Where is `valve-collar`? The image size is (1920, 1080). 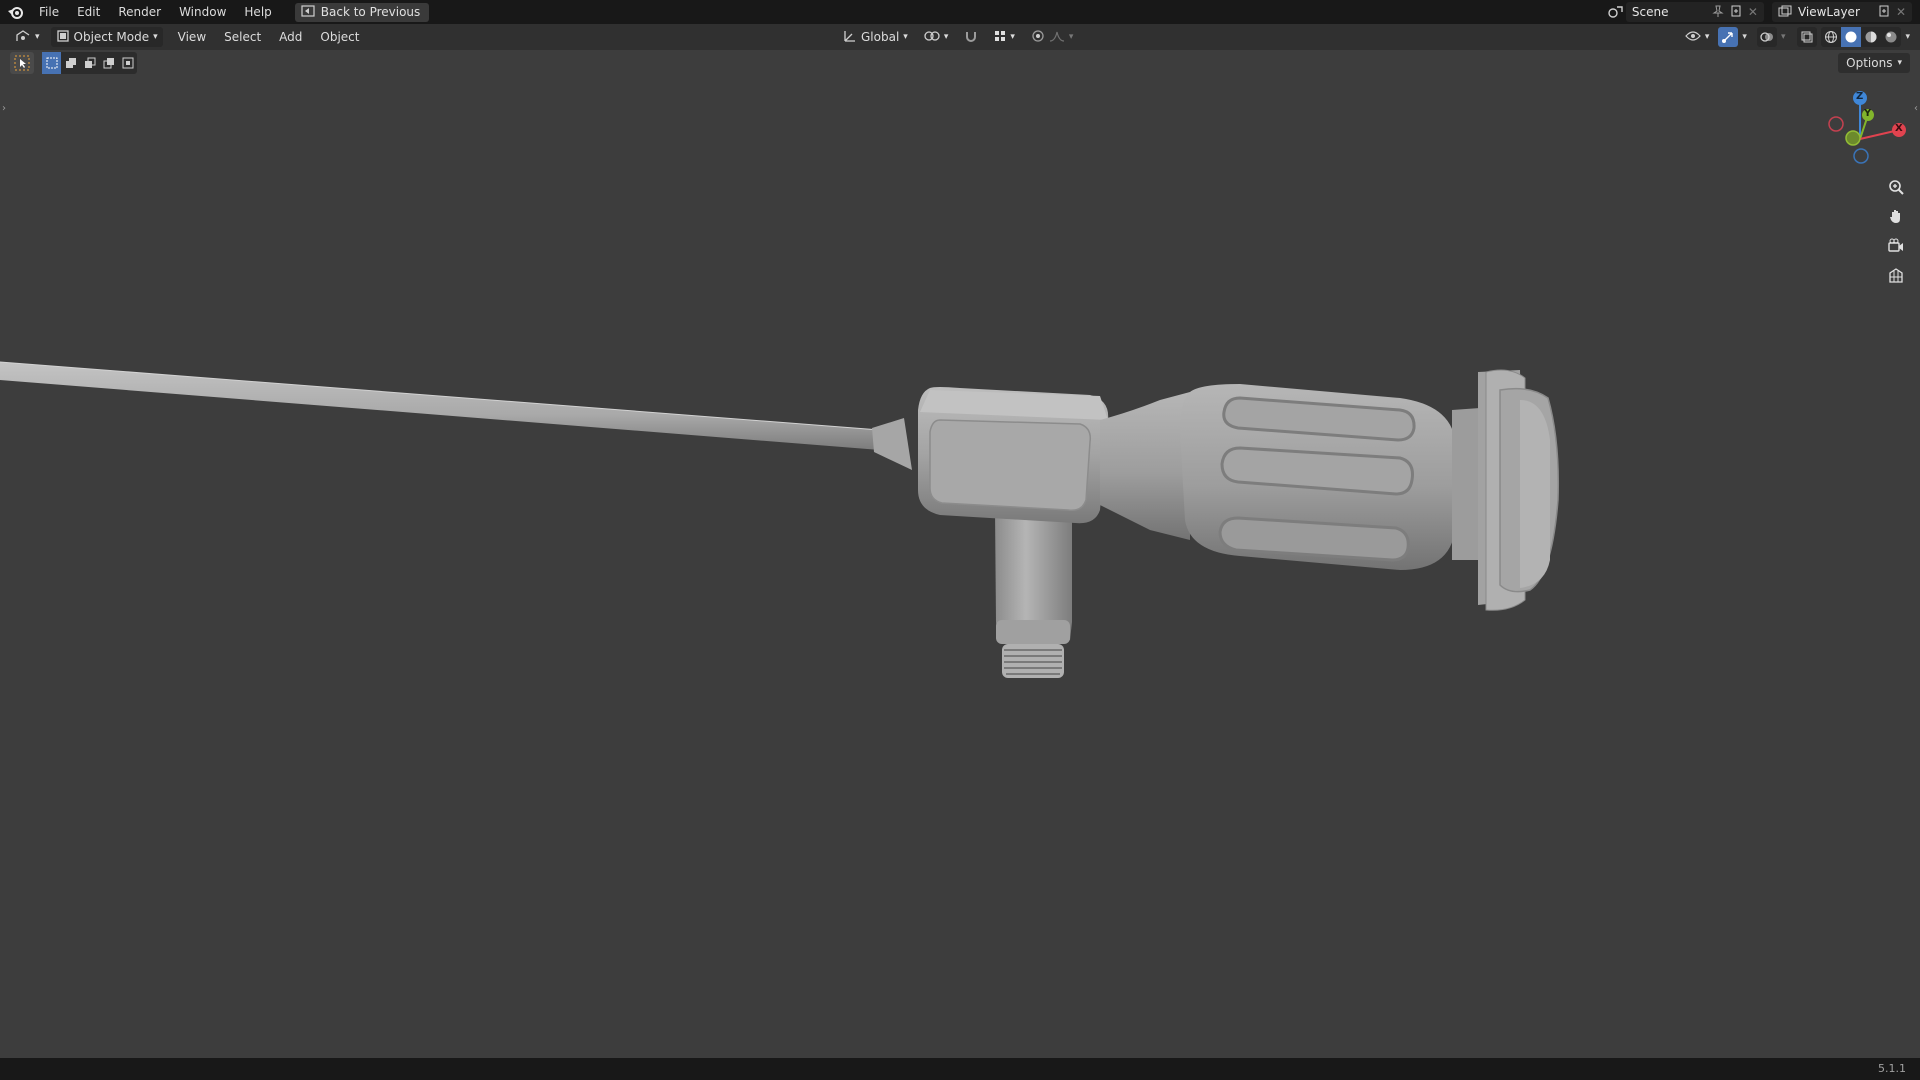 valve-collar is located at coordinates (1033, 632).